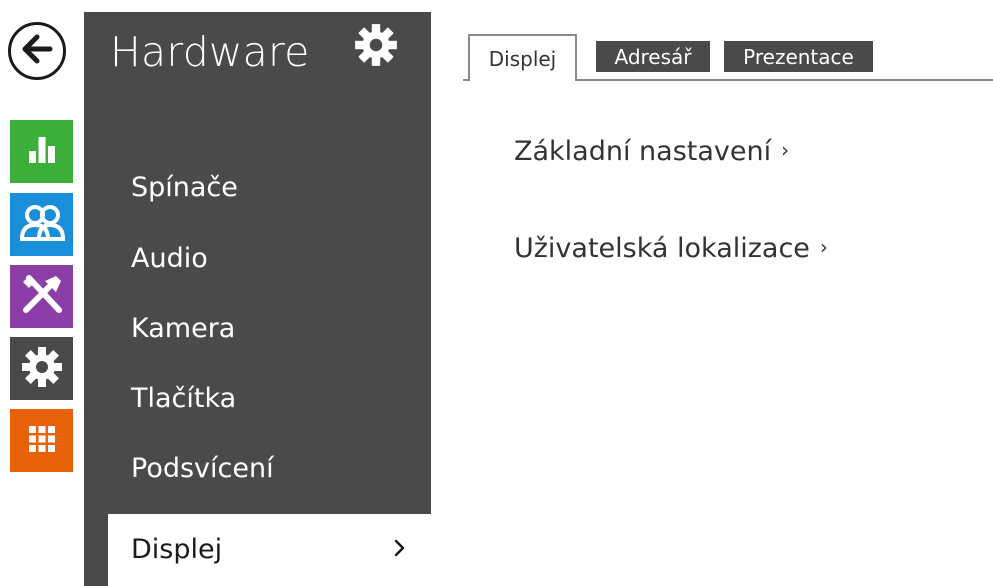  What do you see at coordinates (169, 258) in the screenshot?
I see `sidebar-item-audio: Audio` at bounding box center [169, 258].